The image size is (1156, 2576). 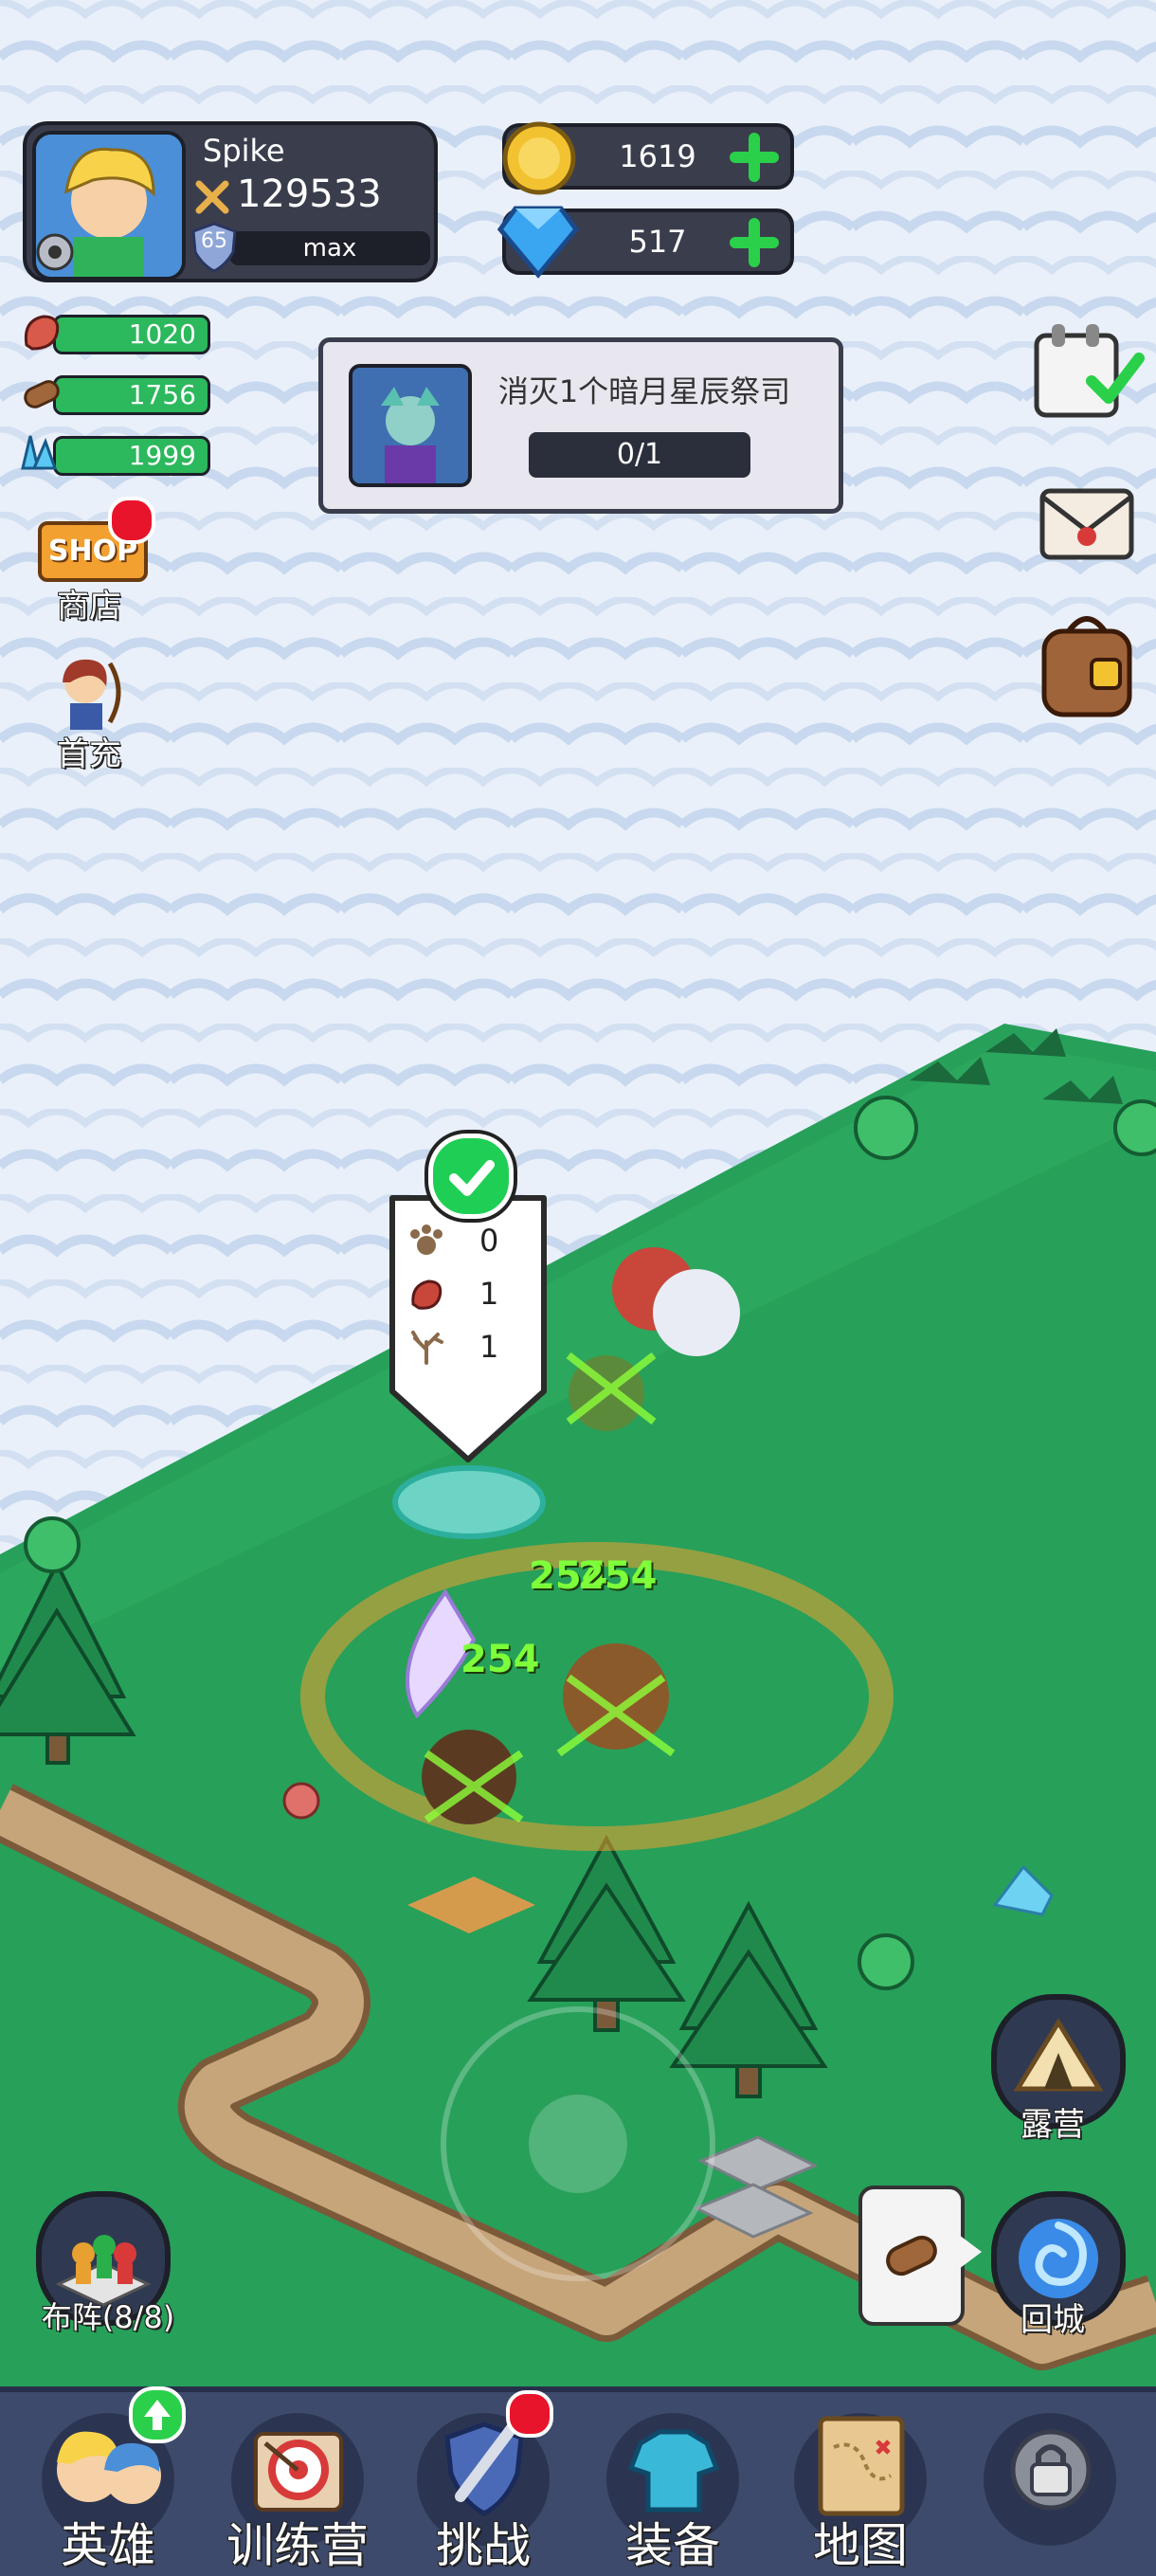 I want to click on loot-count: 0, so click(x=489, y=1241).